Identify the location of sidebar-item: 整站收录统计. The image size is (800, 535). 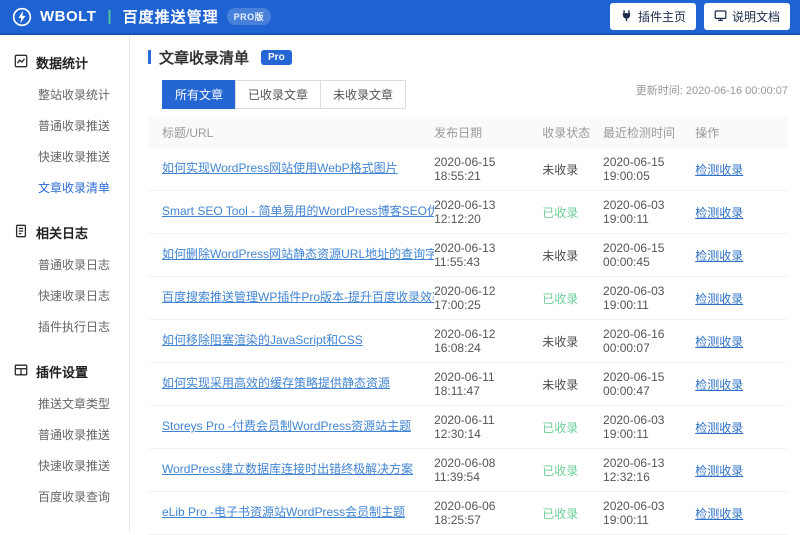
(64, 94).